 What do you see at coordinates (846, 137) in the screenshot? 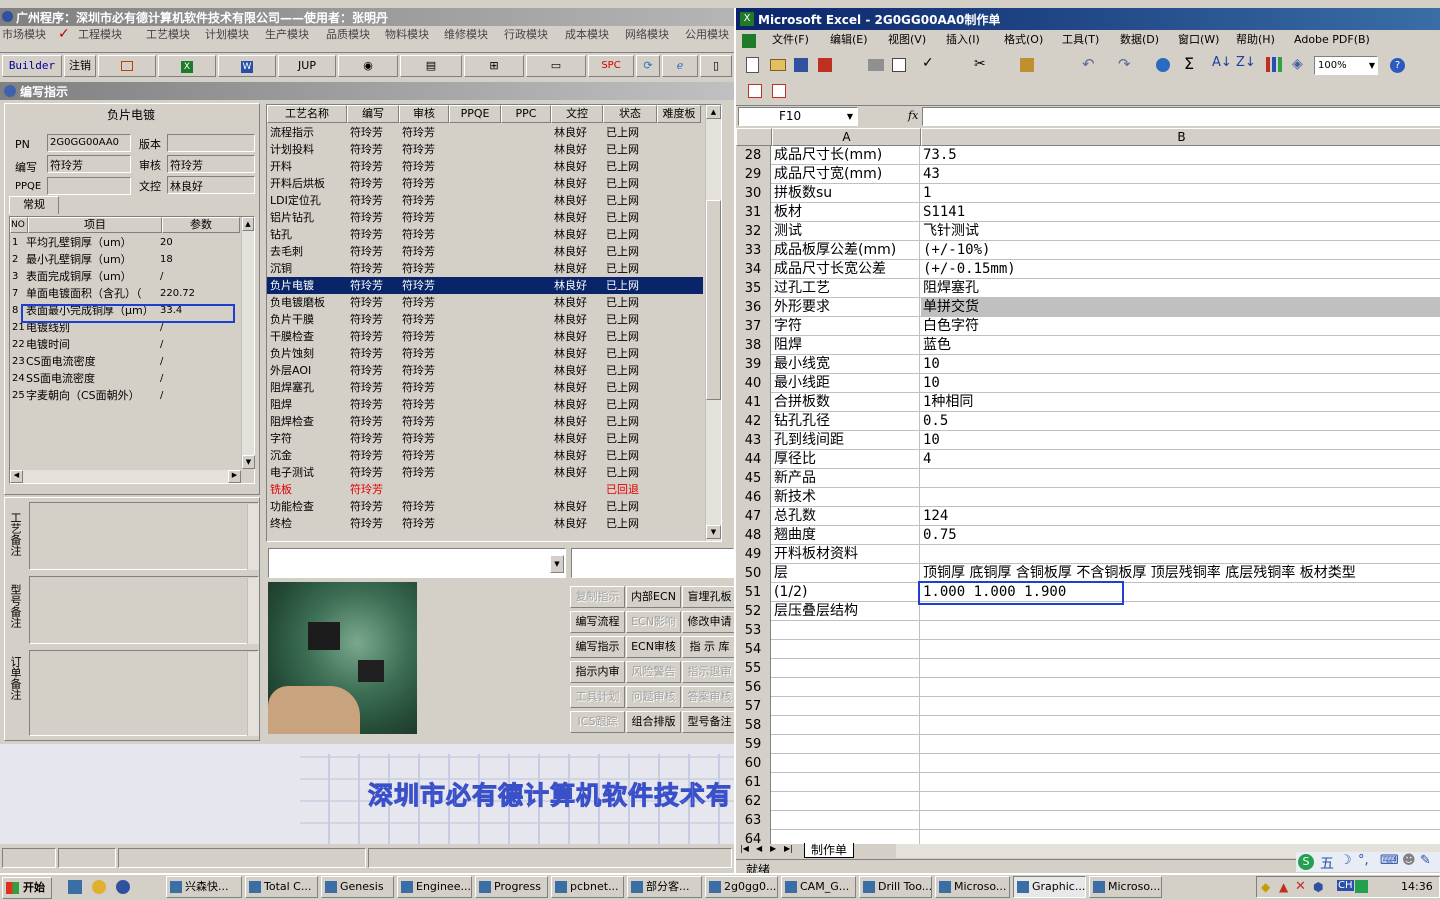
I see `column-header-a: A` at bounding box center [846, 137].